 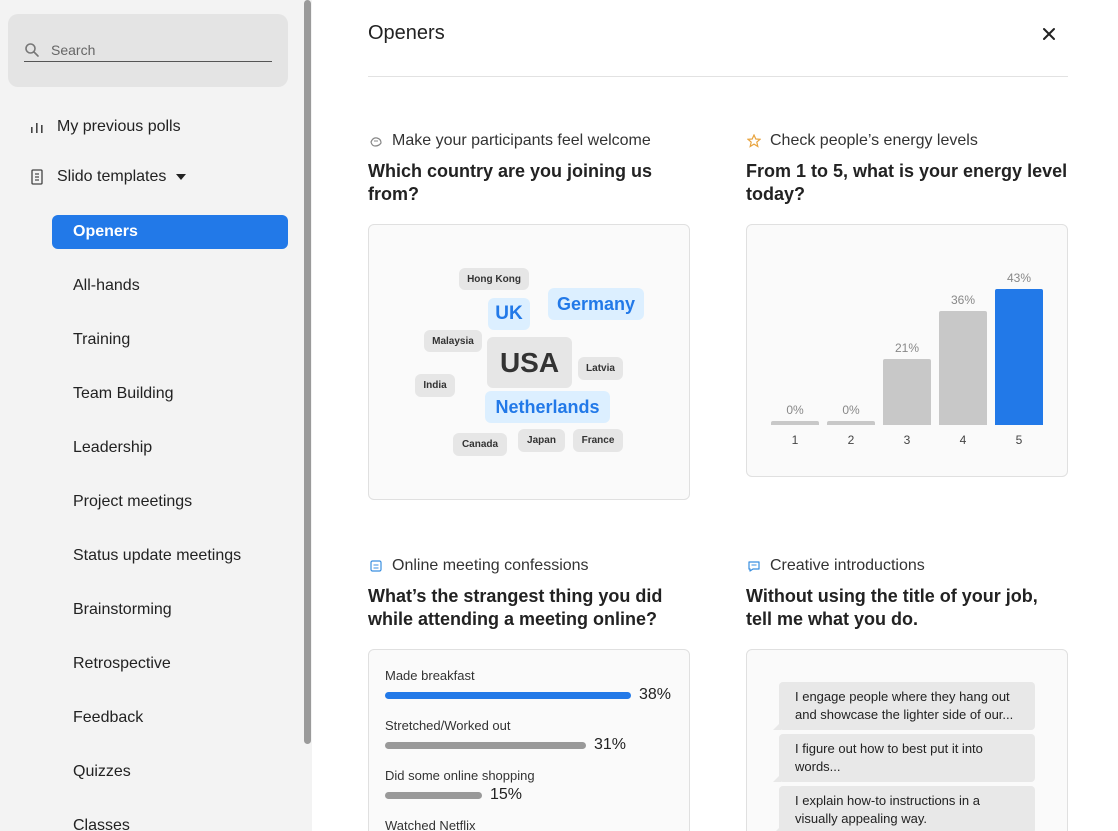 I want to click on poll-option-label: Watched Netflix, so click(x=430, y=824).